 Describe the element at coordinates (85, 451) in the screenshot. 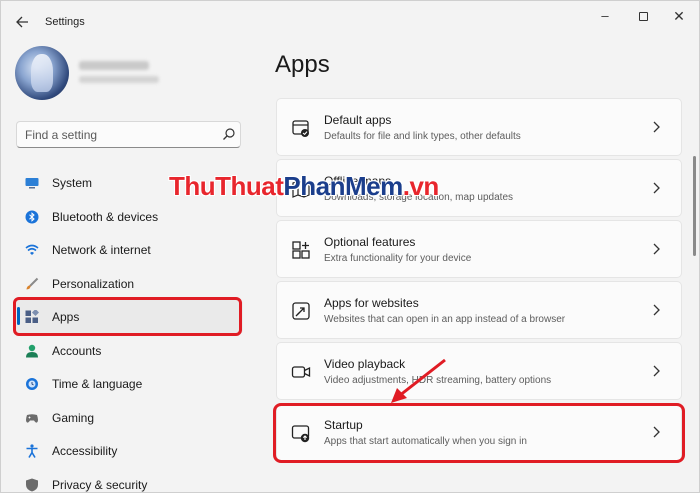

I see `sidebar-item-label: Accessibility` at that location.